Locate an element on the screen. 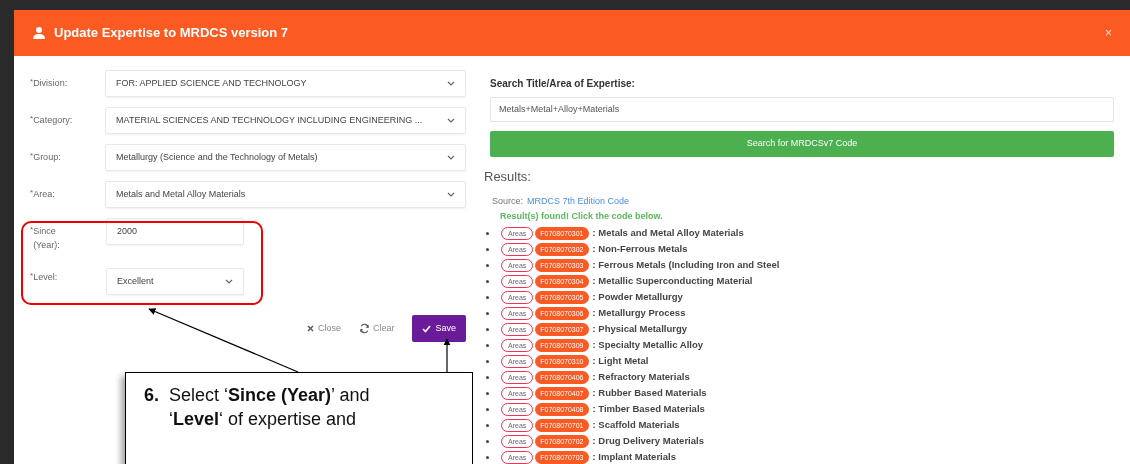 This screenshot has width=1130, height=464. result-title: : Refractory Materials is located at coordinates (641, 377).